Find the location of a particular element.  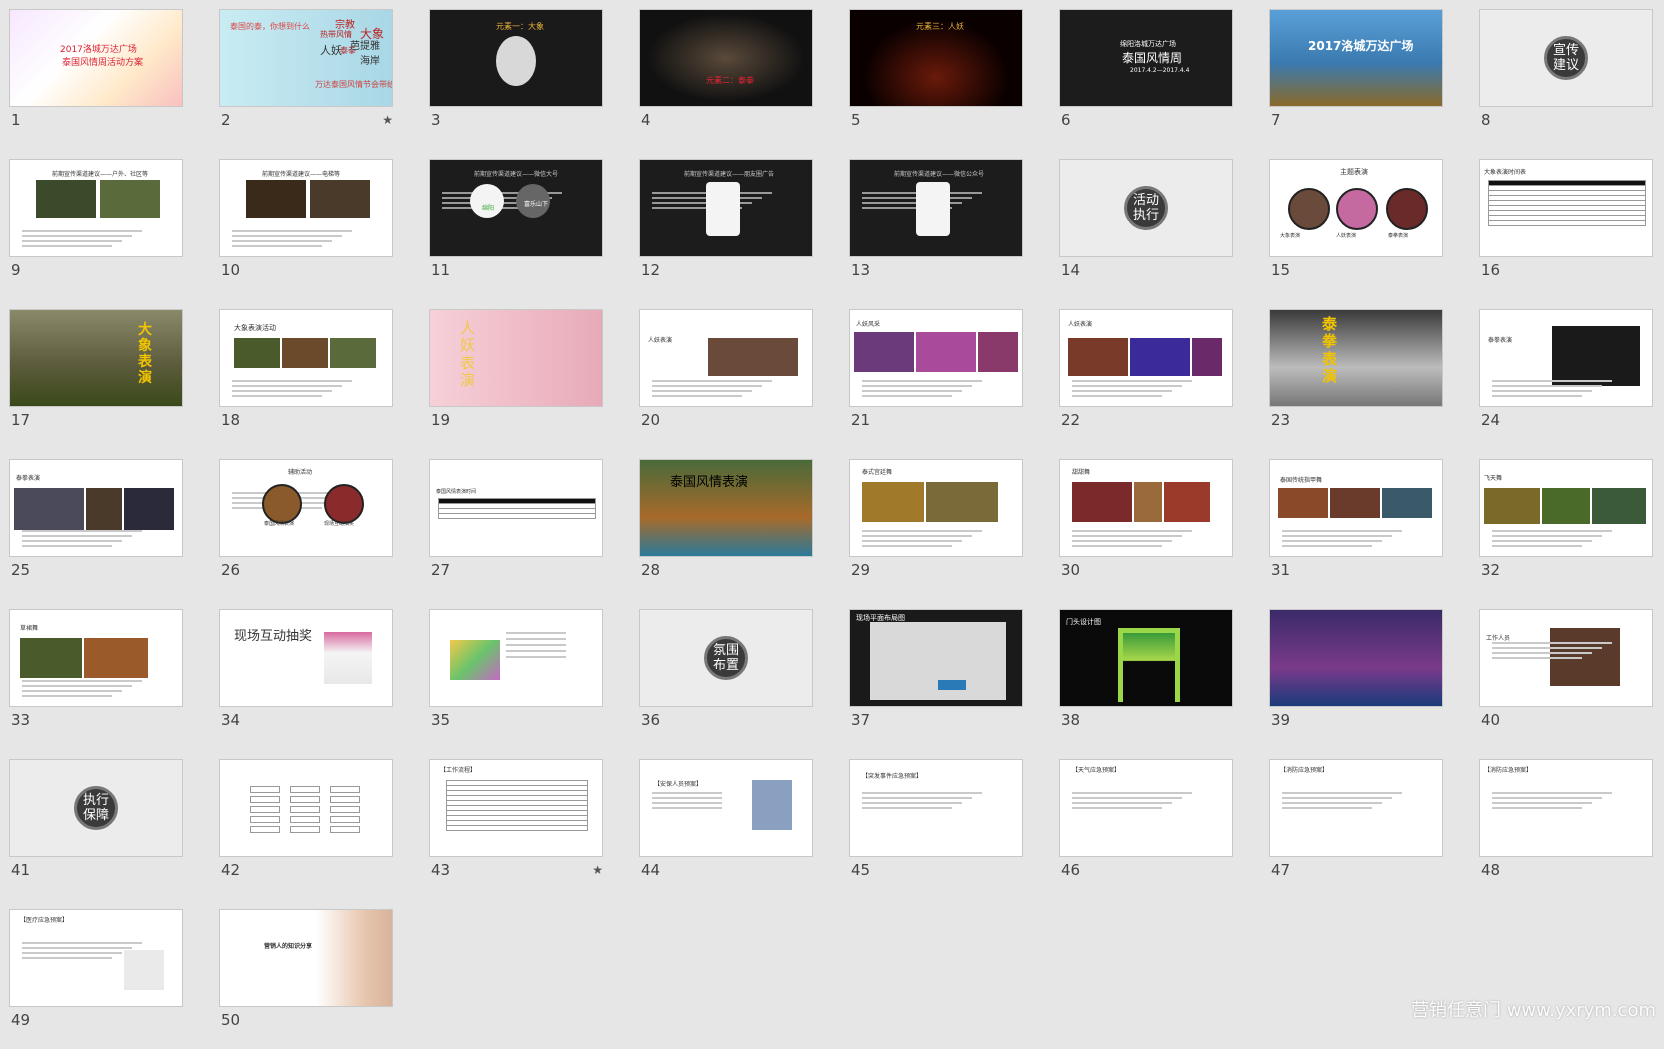

slide-thumbnail-42: 42 is located at coordinates (307, 829).